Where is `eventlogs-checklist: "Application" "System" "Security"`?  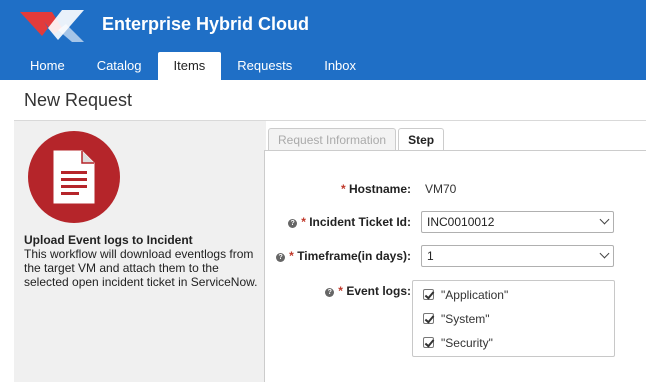
eventlogs-checklist: "Application" "System" "Security" is located at coordinates (513, 318).